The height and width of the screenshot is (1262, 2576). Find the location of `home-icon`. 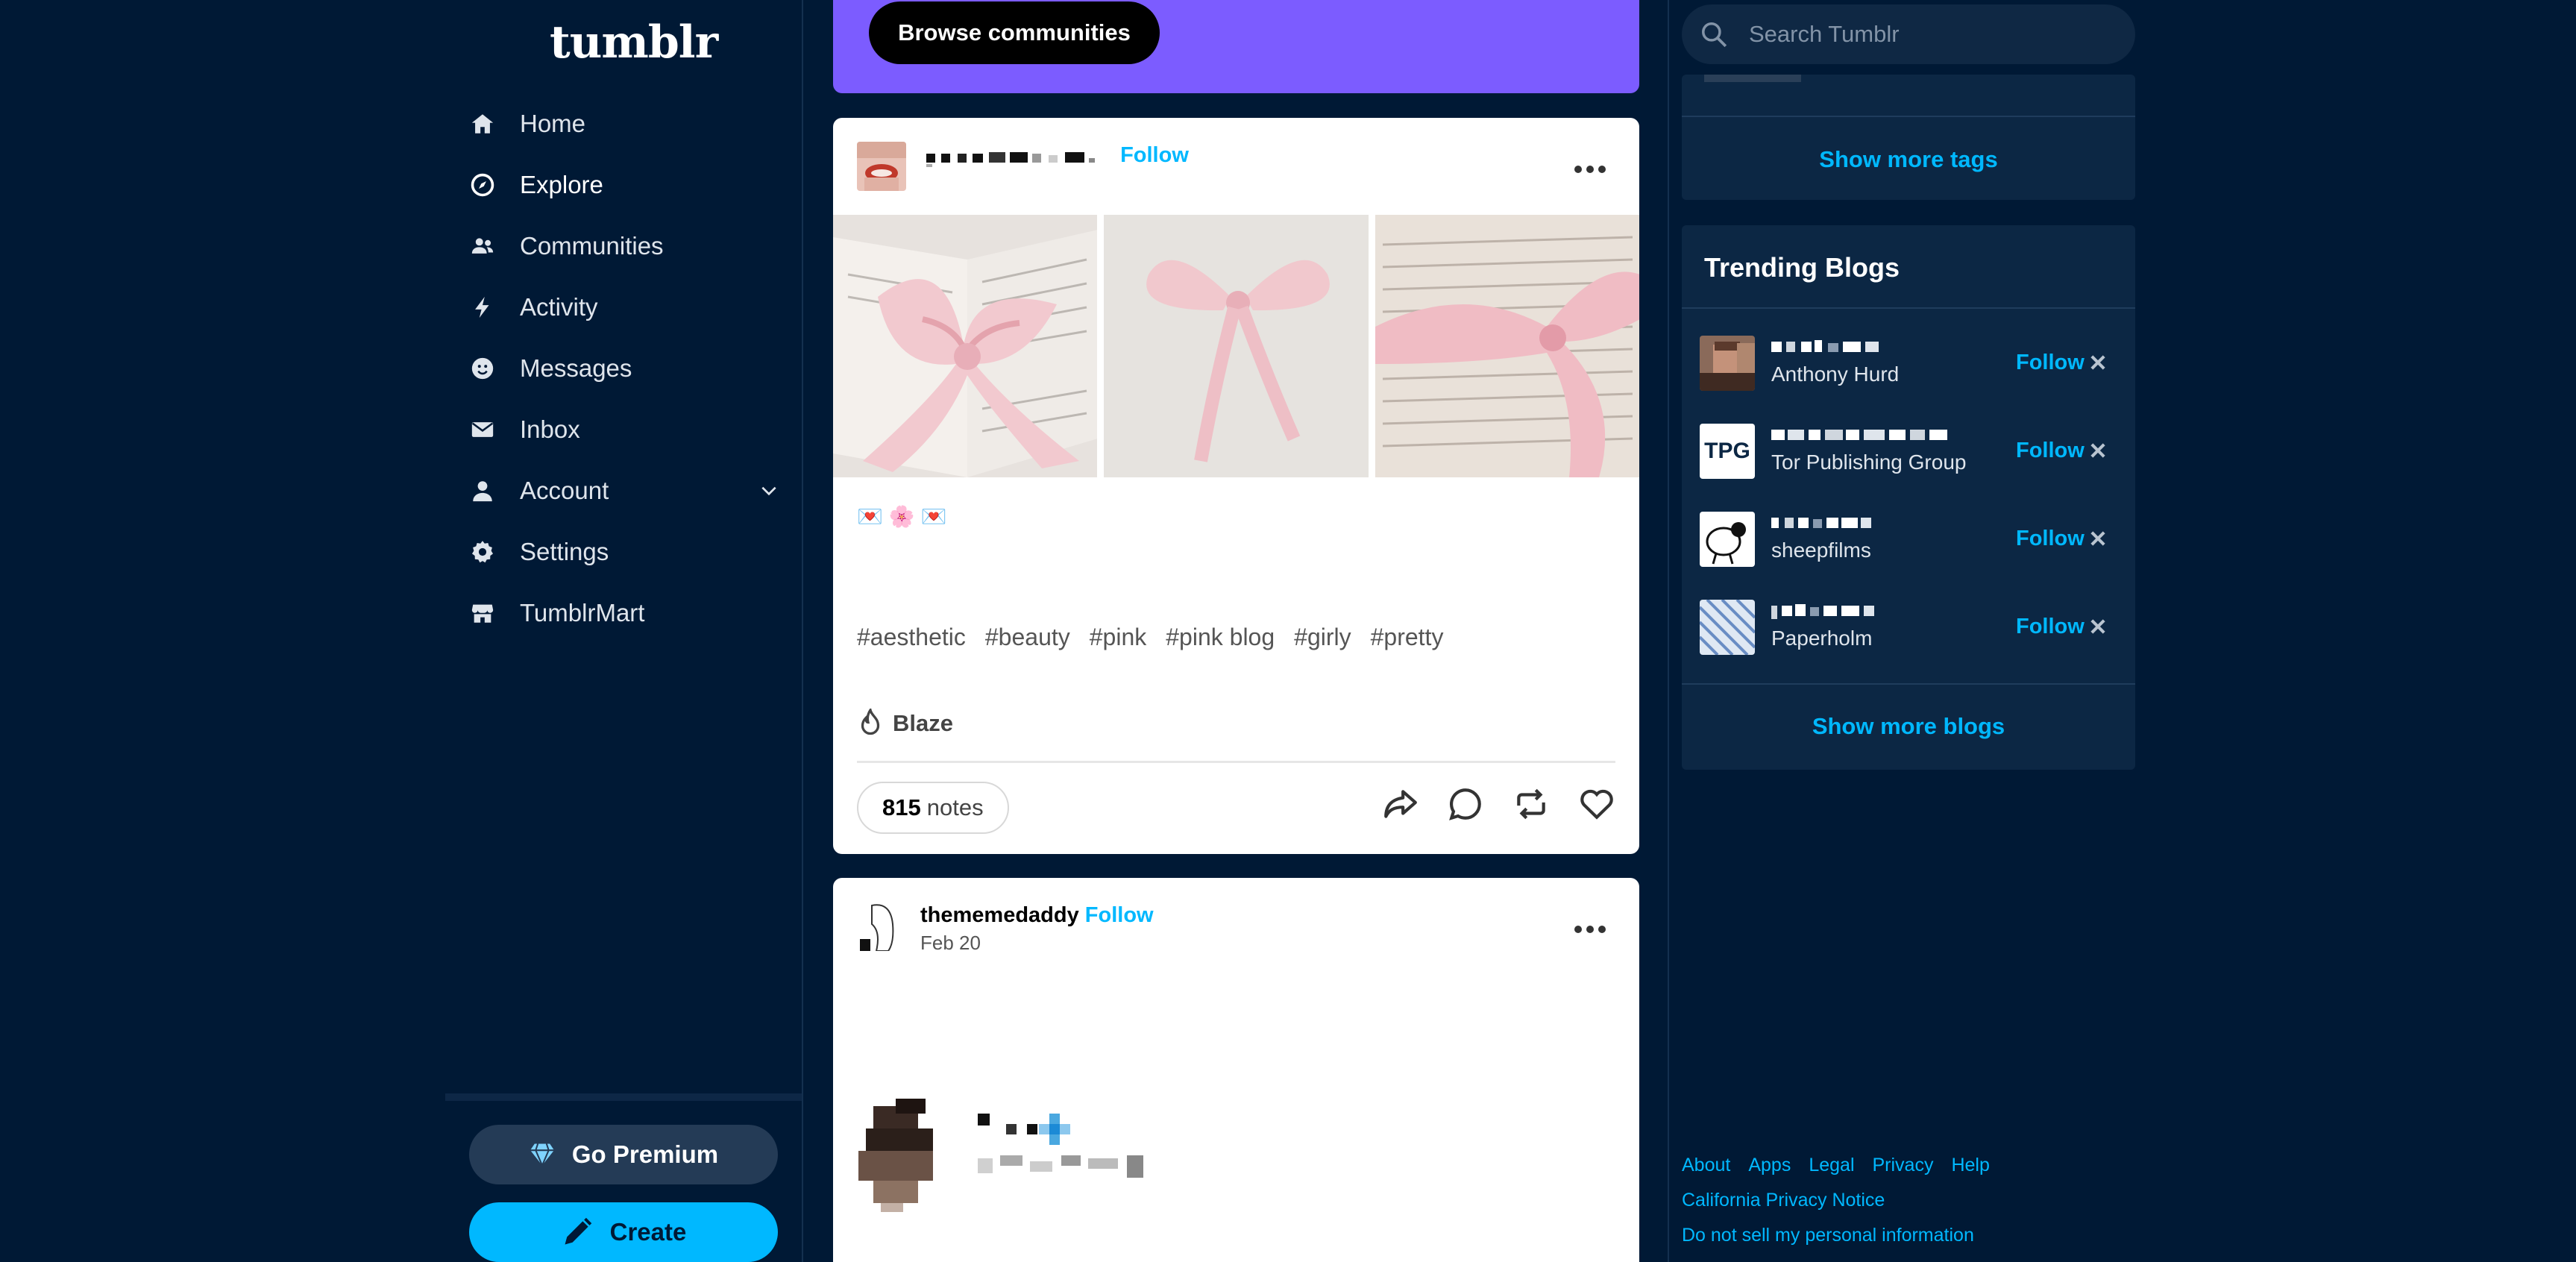

home-icon is located at coordinates (483, 124).